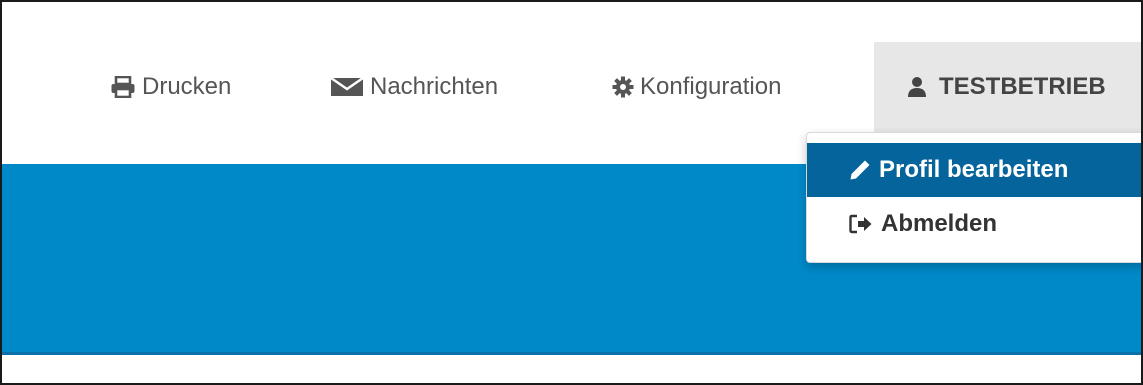  Describe the element at coordinates (861, 224) in the screenshot. I see `sign-out-icon` at that location.